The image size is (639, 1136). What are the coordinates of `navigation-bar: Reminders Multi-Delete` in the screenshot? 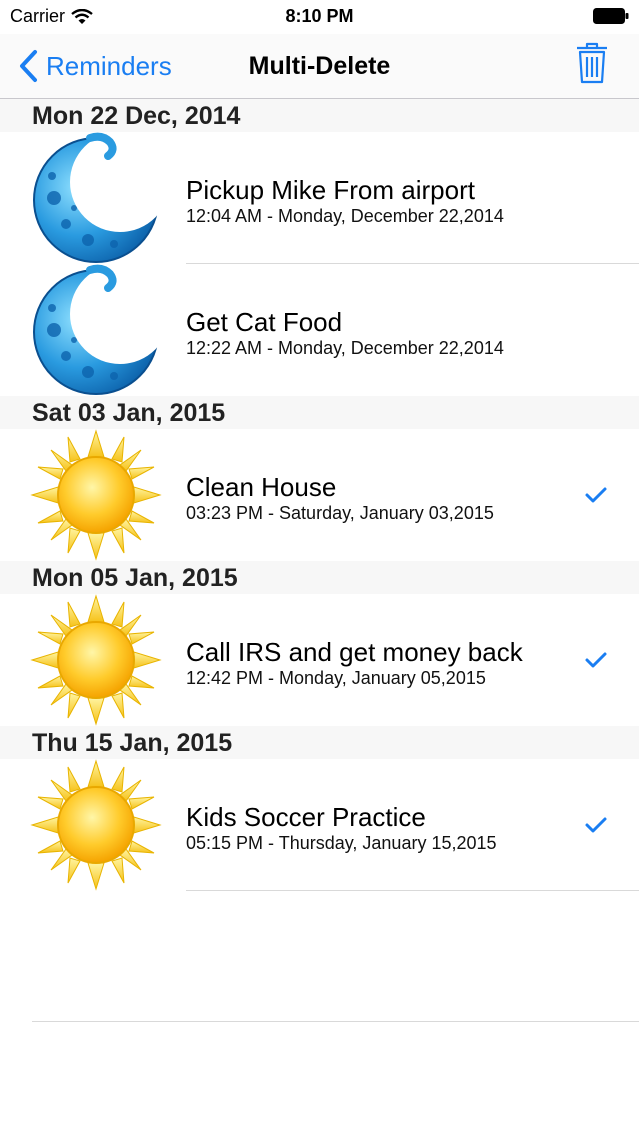 It's located at (319, 66).